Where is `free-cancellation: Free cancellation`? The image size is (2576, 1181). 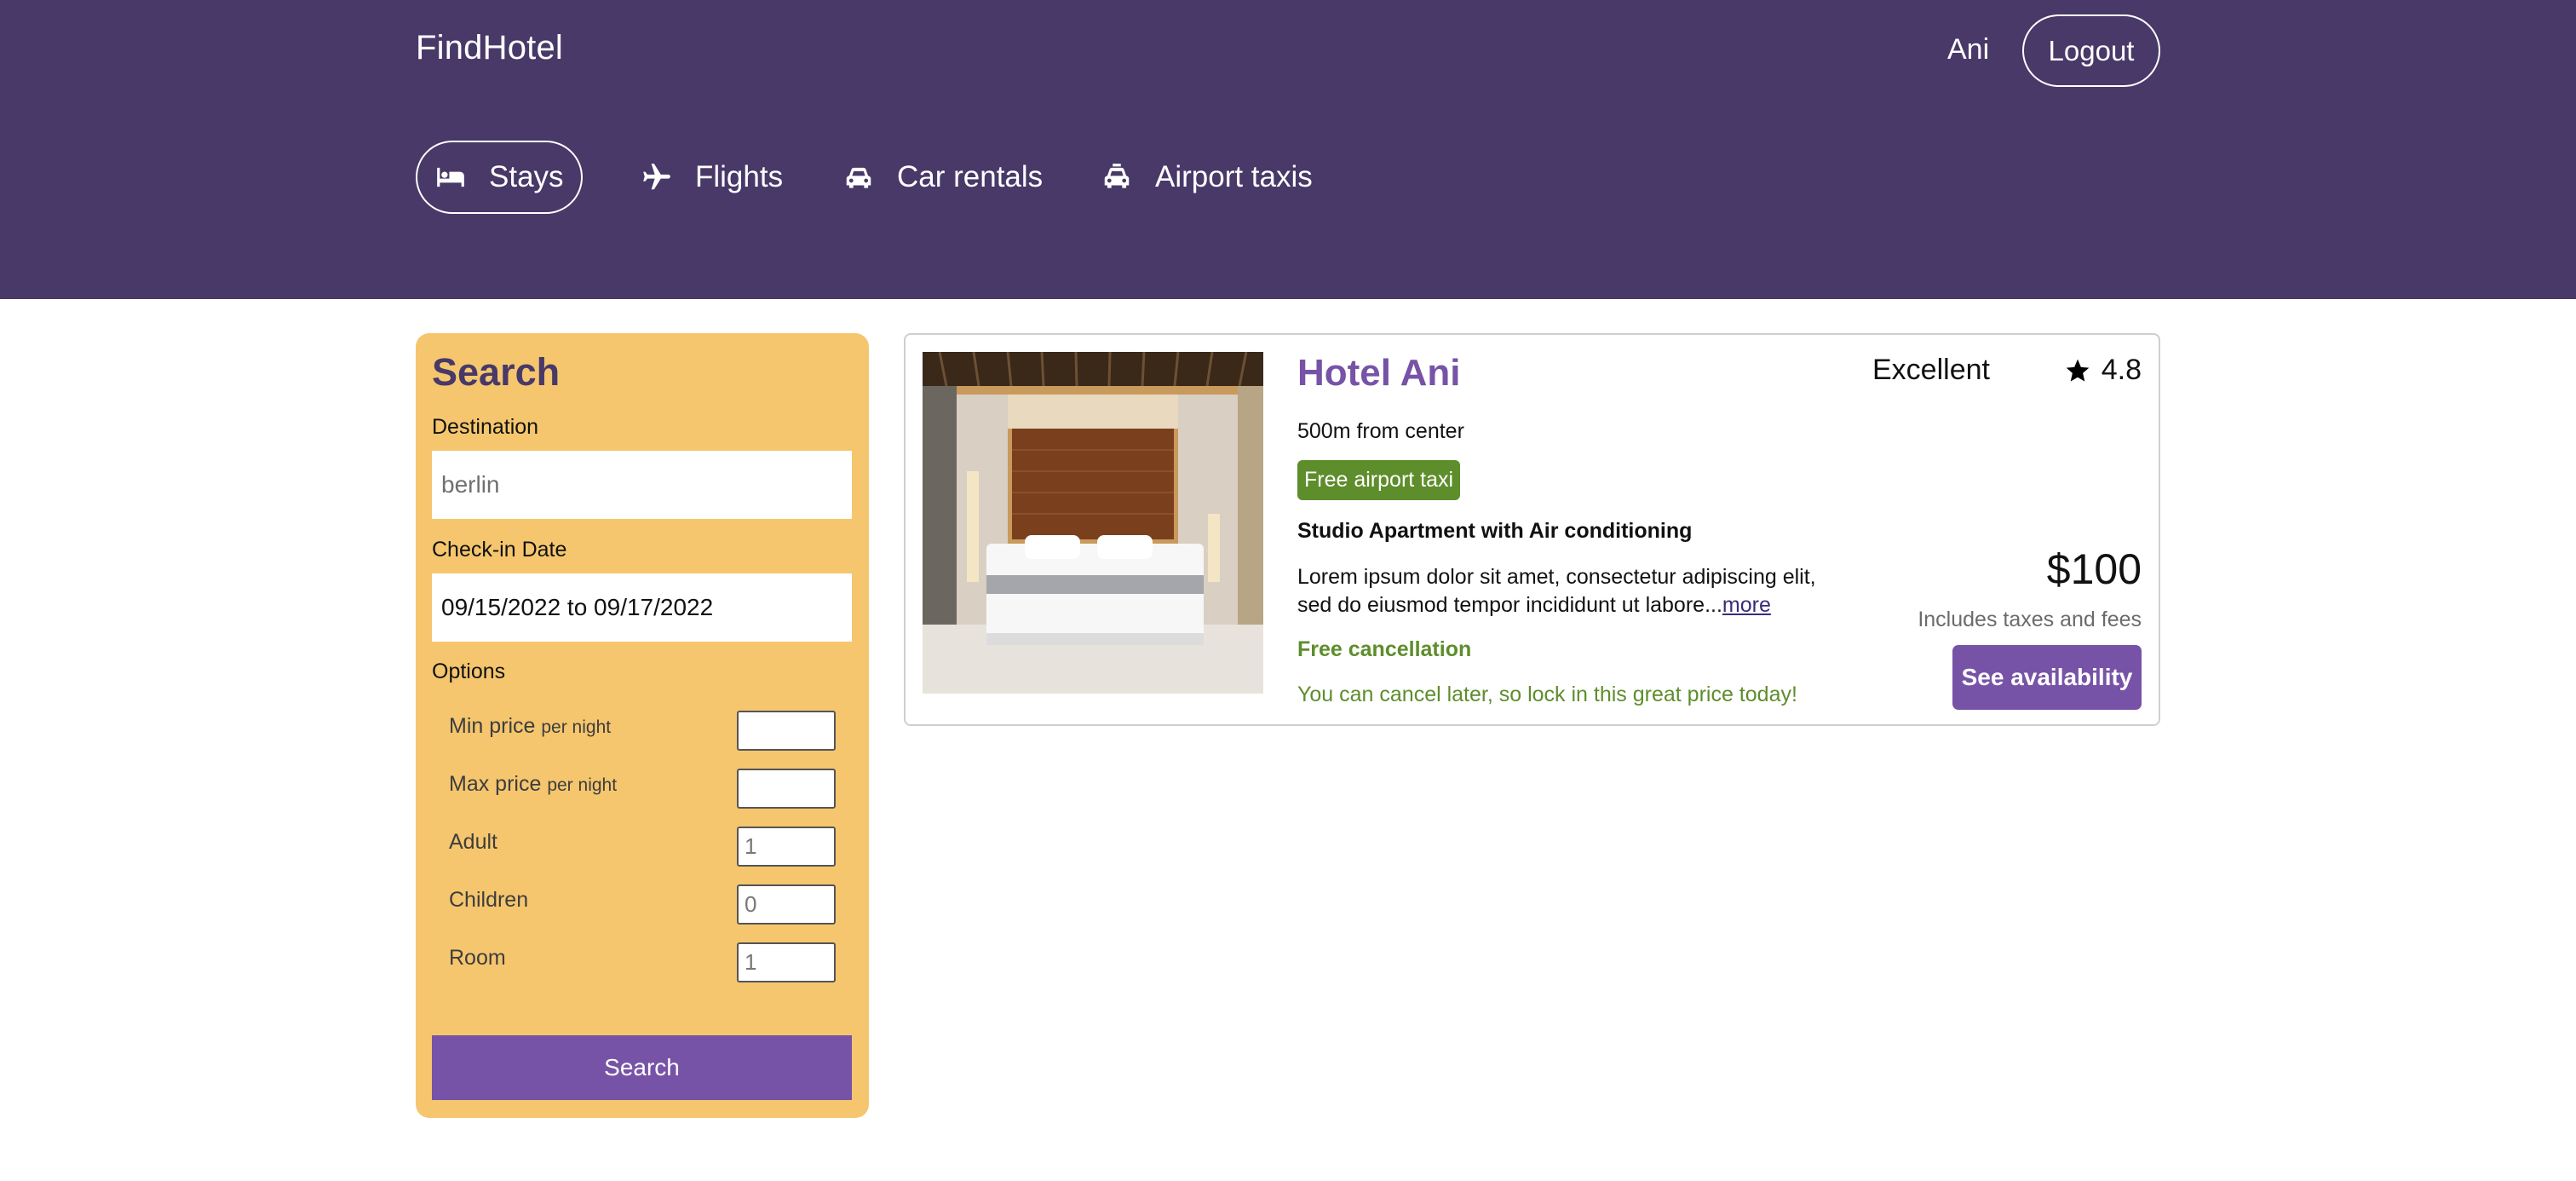
free-cancellation: Free cancellation is located at coordinates (1384, 649).